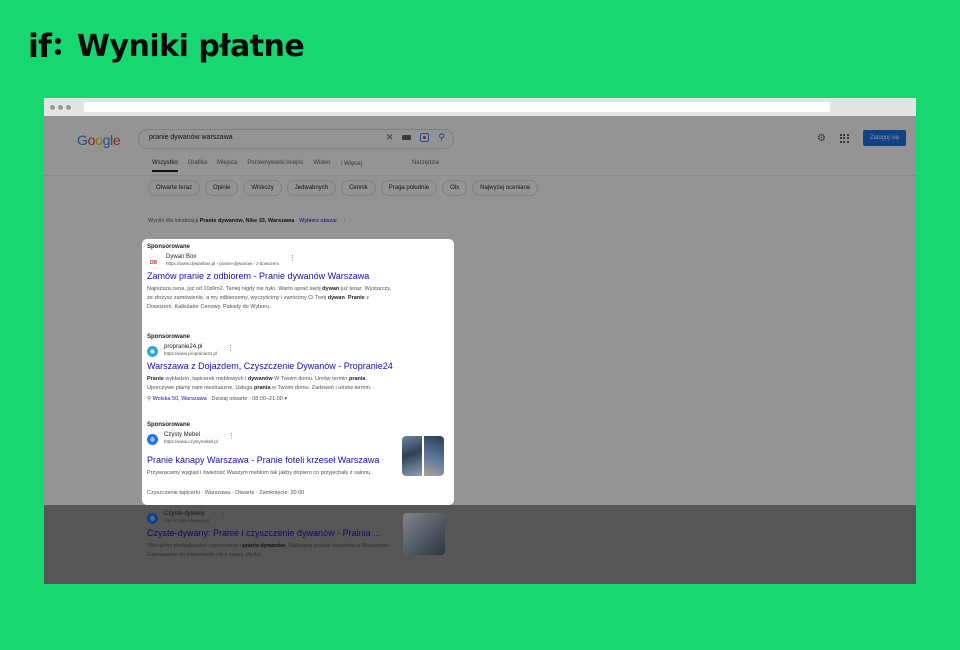 This screenshot has height=650, width=960. Describe the element at coordinates (457, 107) in the screenshot. I see `address-bar` at that location.